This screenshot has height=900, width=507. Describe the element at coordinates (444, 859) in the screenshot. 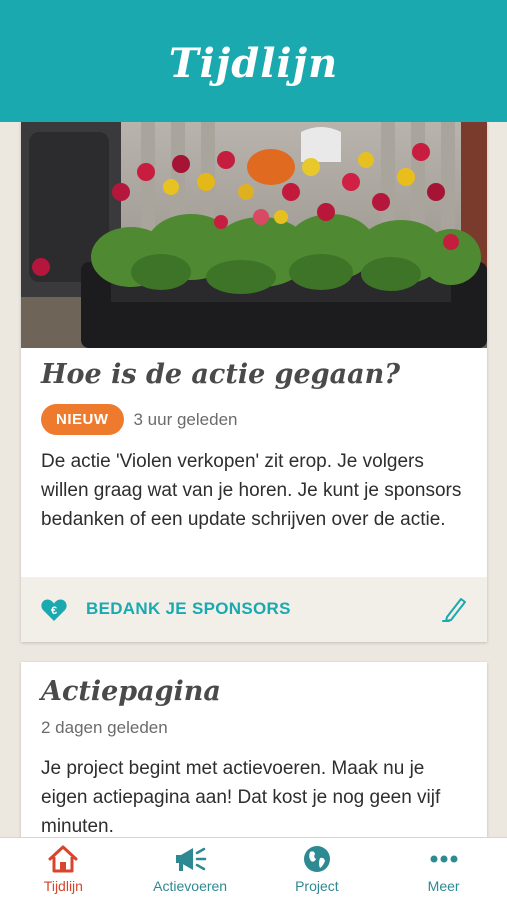

I see `more-dots-icon` at that location.